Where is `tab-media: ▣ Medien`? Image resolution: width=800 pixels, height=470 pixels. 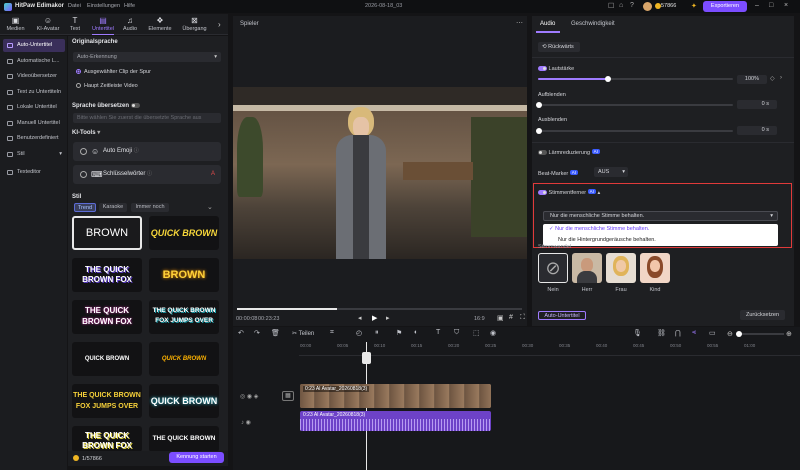
tab-media: ▣ Medien is located at coordinates (15, 24).